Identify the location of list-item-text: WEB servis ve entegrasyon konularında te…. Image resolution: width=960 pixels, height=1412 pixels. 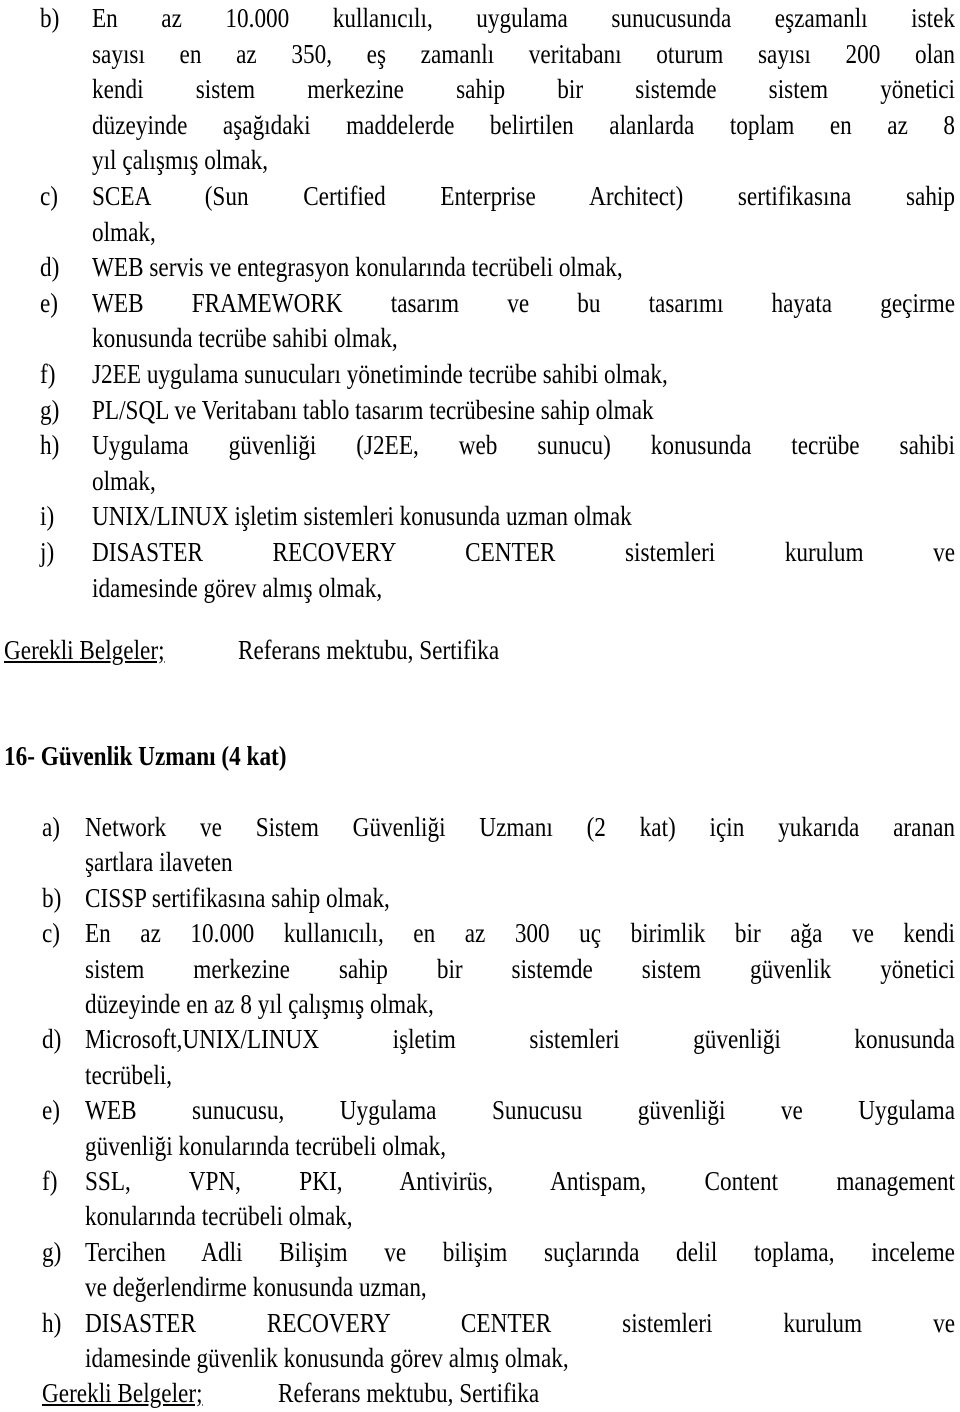
(357, 267).